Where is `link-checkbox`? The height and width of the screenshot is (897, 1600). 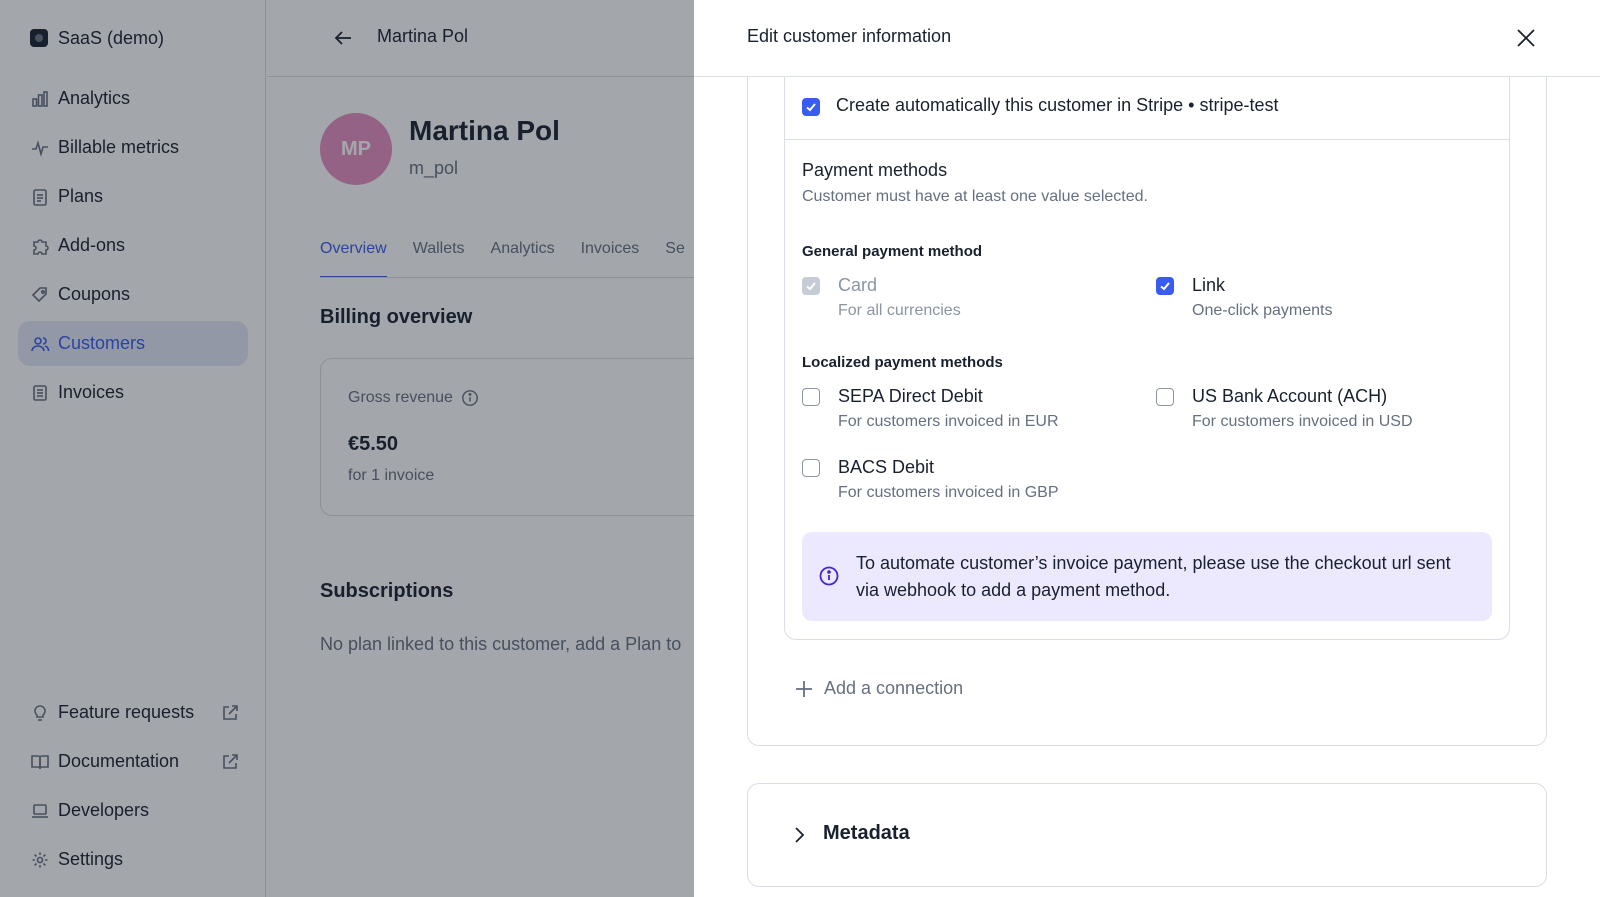 link-checkbox is located at coordinates (1165, 286).